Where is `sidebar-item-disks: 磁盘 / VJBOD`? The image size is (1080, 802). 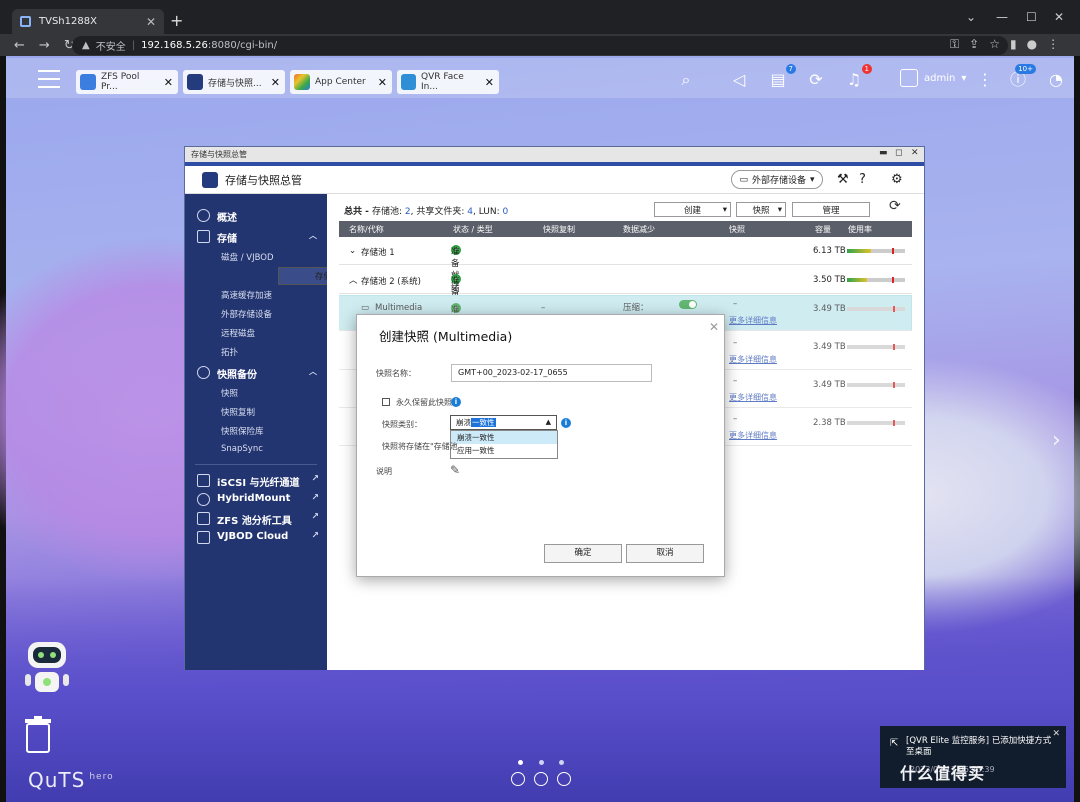
sidebar-item-disks: 磁盘 / VJBOD is located at coordinates (256, 257).